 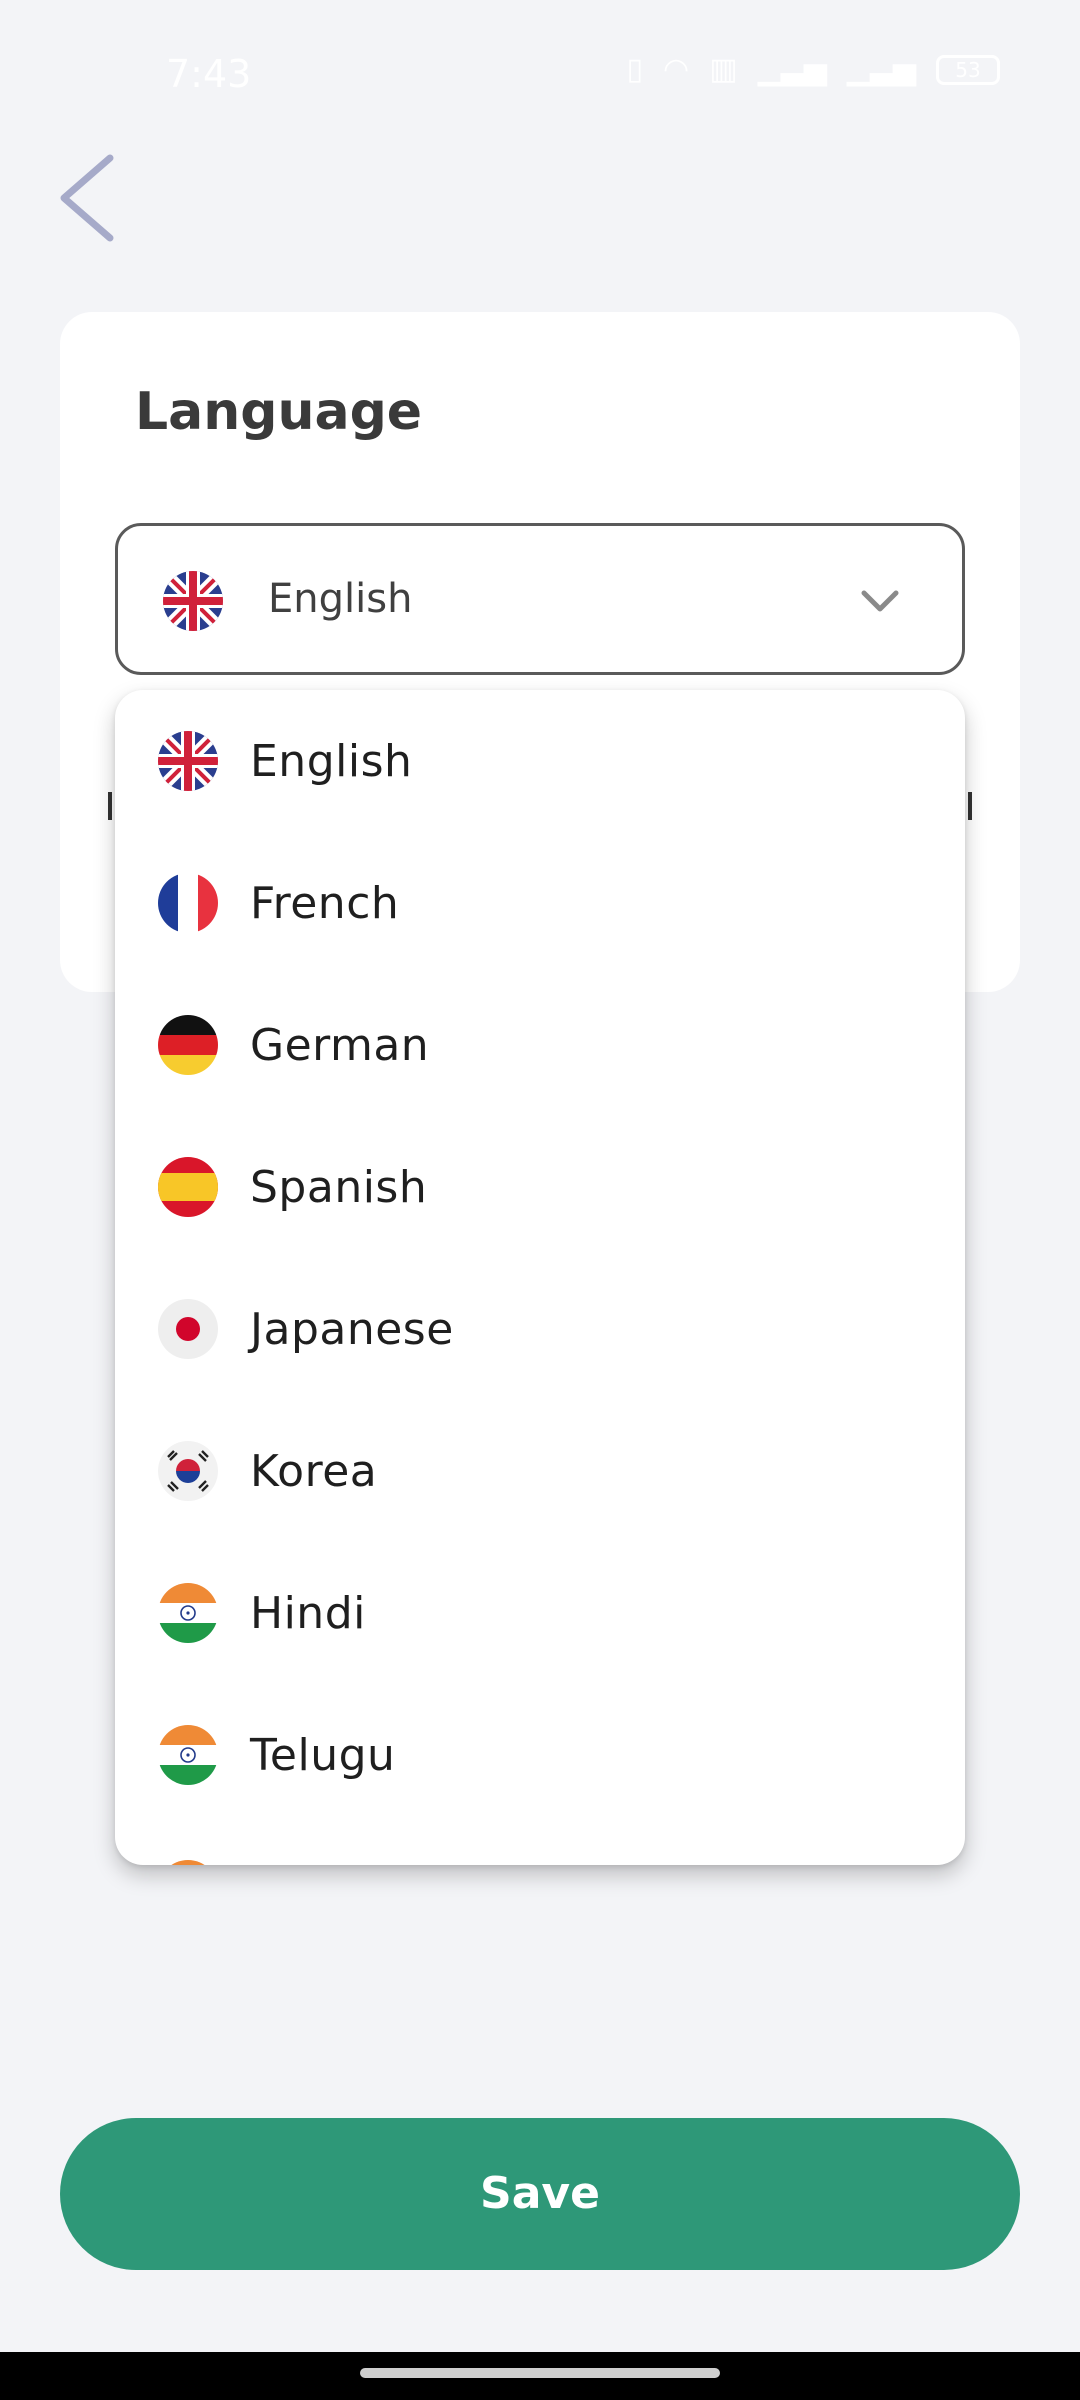 I want to click on option-label: Spanish, so click(x=339, y=1187).